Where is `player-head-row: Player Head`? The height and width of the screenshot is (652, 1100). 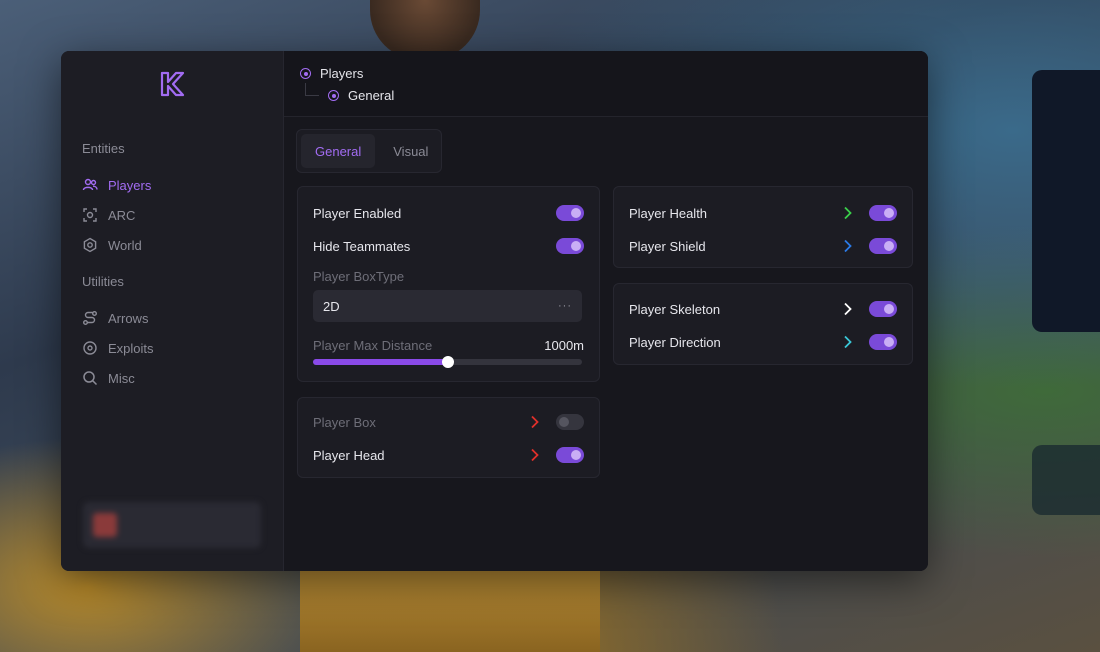
player-head-row: Player Head is located at coordinates (448, 455).